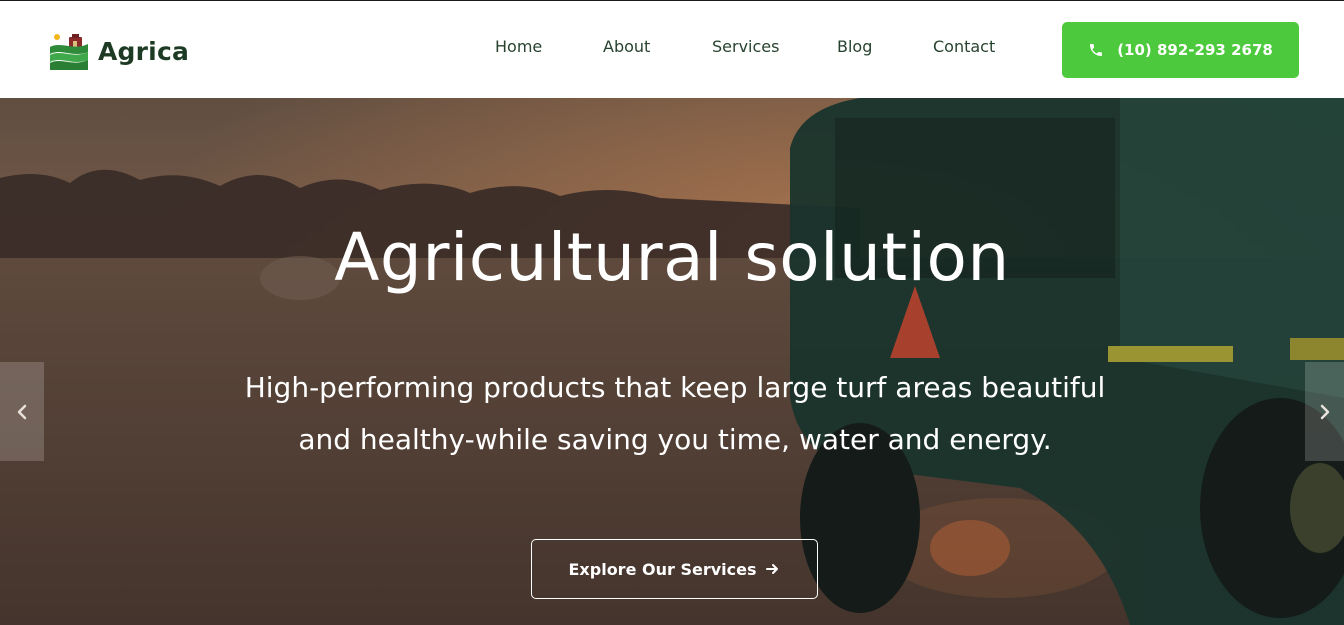 Image resolution: width=1344 pixels, height=625 pixels. I want to click on call-phone-button: (10) 892-293 2678, so click(1180, 50).